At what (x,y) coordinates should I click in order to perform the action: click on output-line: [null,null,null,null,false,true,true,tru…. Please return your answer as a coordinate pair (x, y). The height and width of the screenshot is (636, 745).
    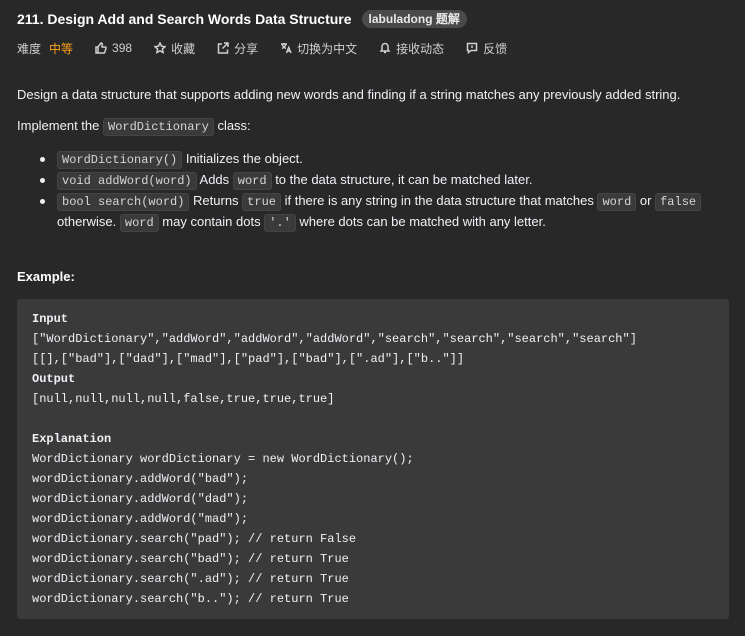
    Looking at the image, I should click on (183, 399).